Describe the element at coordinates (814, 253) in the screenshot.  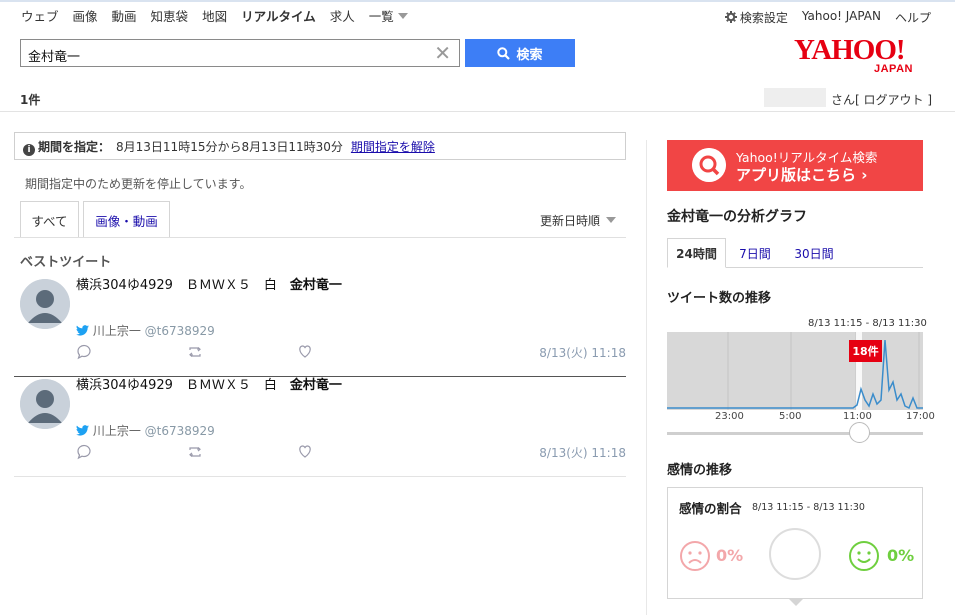
I see `tab-30d: 30日間` at that location.